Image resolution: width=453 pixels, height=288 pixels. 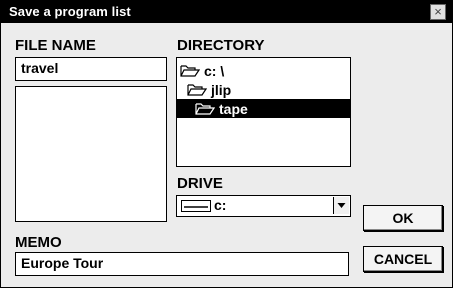 I want to click on file-name-value: travel, so click(x=40, y=68).